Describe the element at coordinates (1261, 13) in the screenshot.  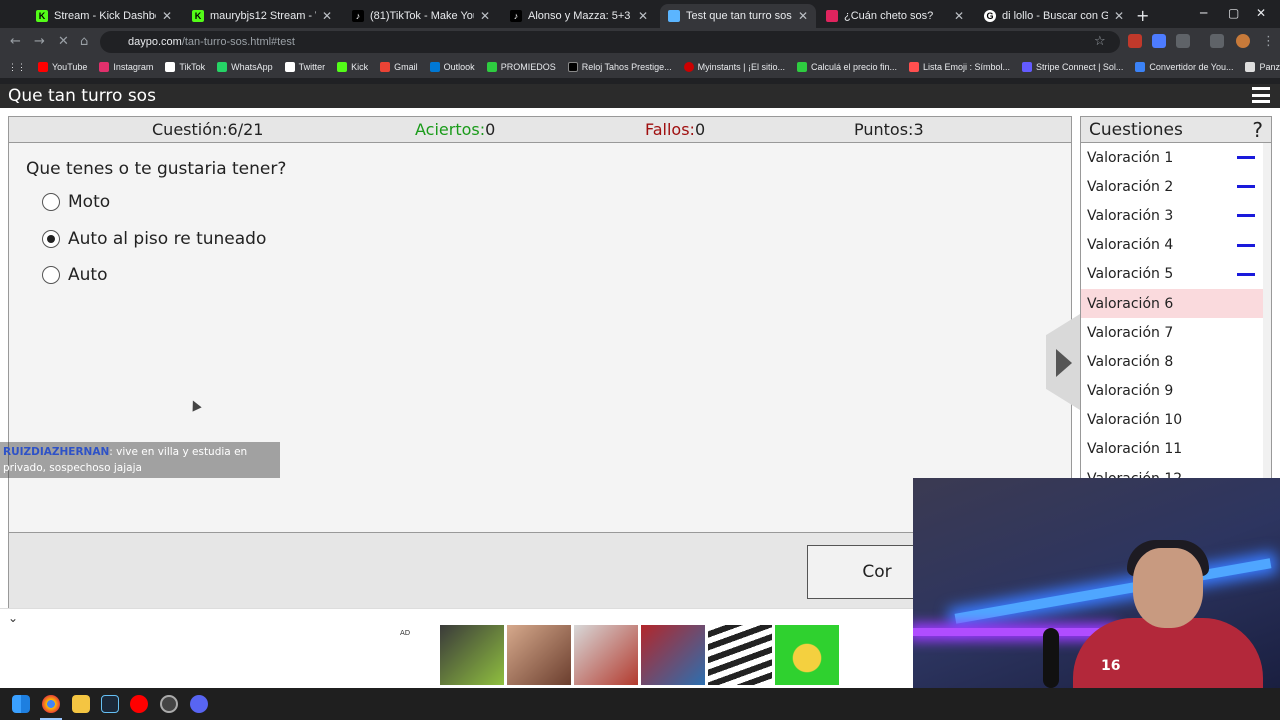
I see `window-close-icon: ✕` at that location.